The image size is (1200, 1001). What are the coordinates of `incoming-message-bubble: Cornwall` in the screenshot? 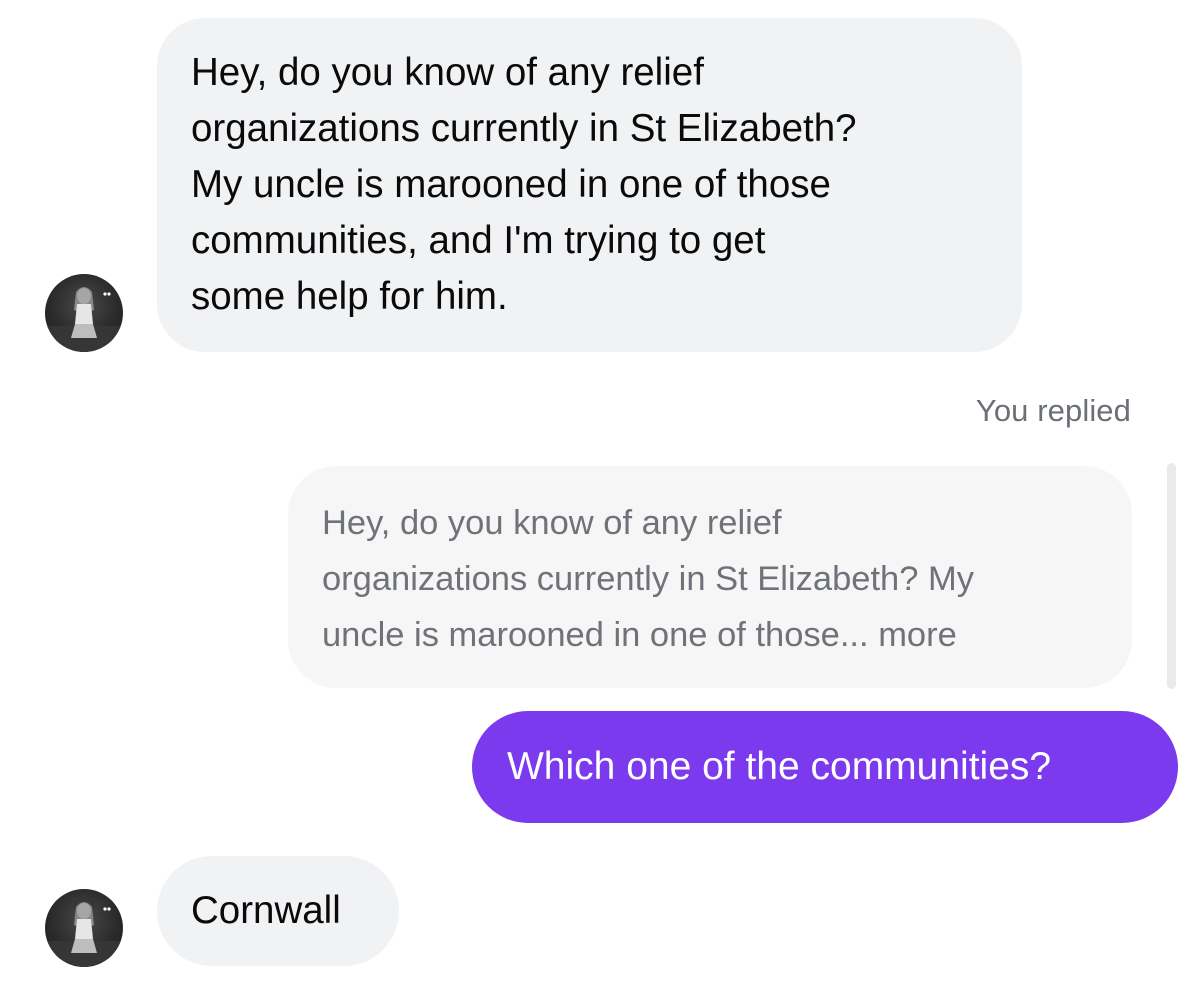 It's located at (278, 911).